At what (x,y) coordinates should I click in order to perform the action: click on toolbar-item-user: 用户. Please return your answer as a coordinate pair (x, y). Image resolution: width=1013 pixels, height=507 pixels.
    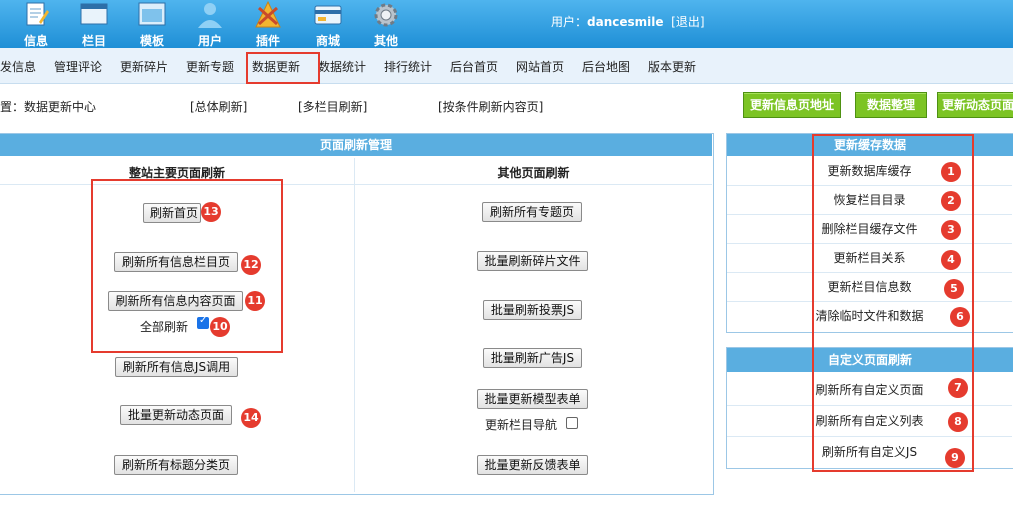
    Looking at the image, I should click on (210, 24).